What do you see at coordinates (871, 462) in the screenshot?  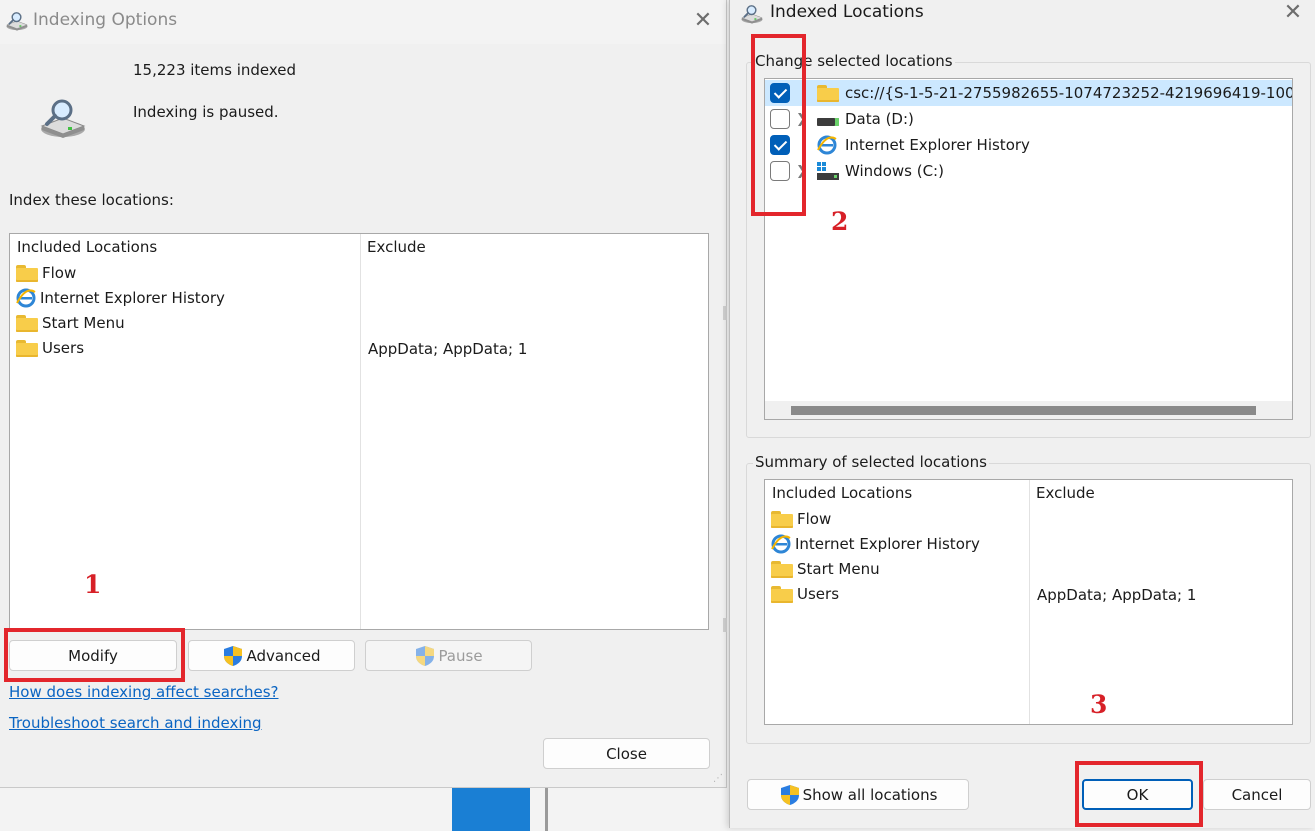 I see `summary-label: Summary of selected locations` at bounding box center [871, 462].